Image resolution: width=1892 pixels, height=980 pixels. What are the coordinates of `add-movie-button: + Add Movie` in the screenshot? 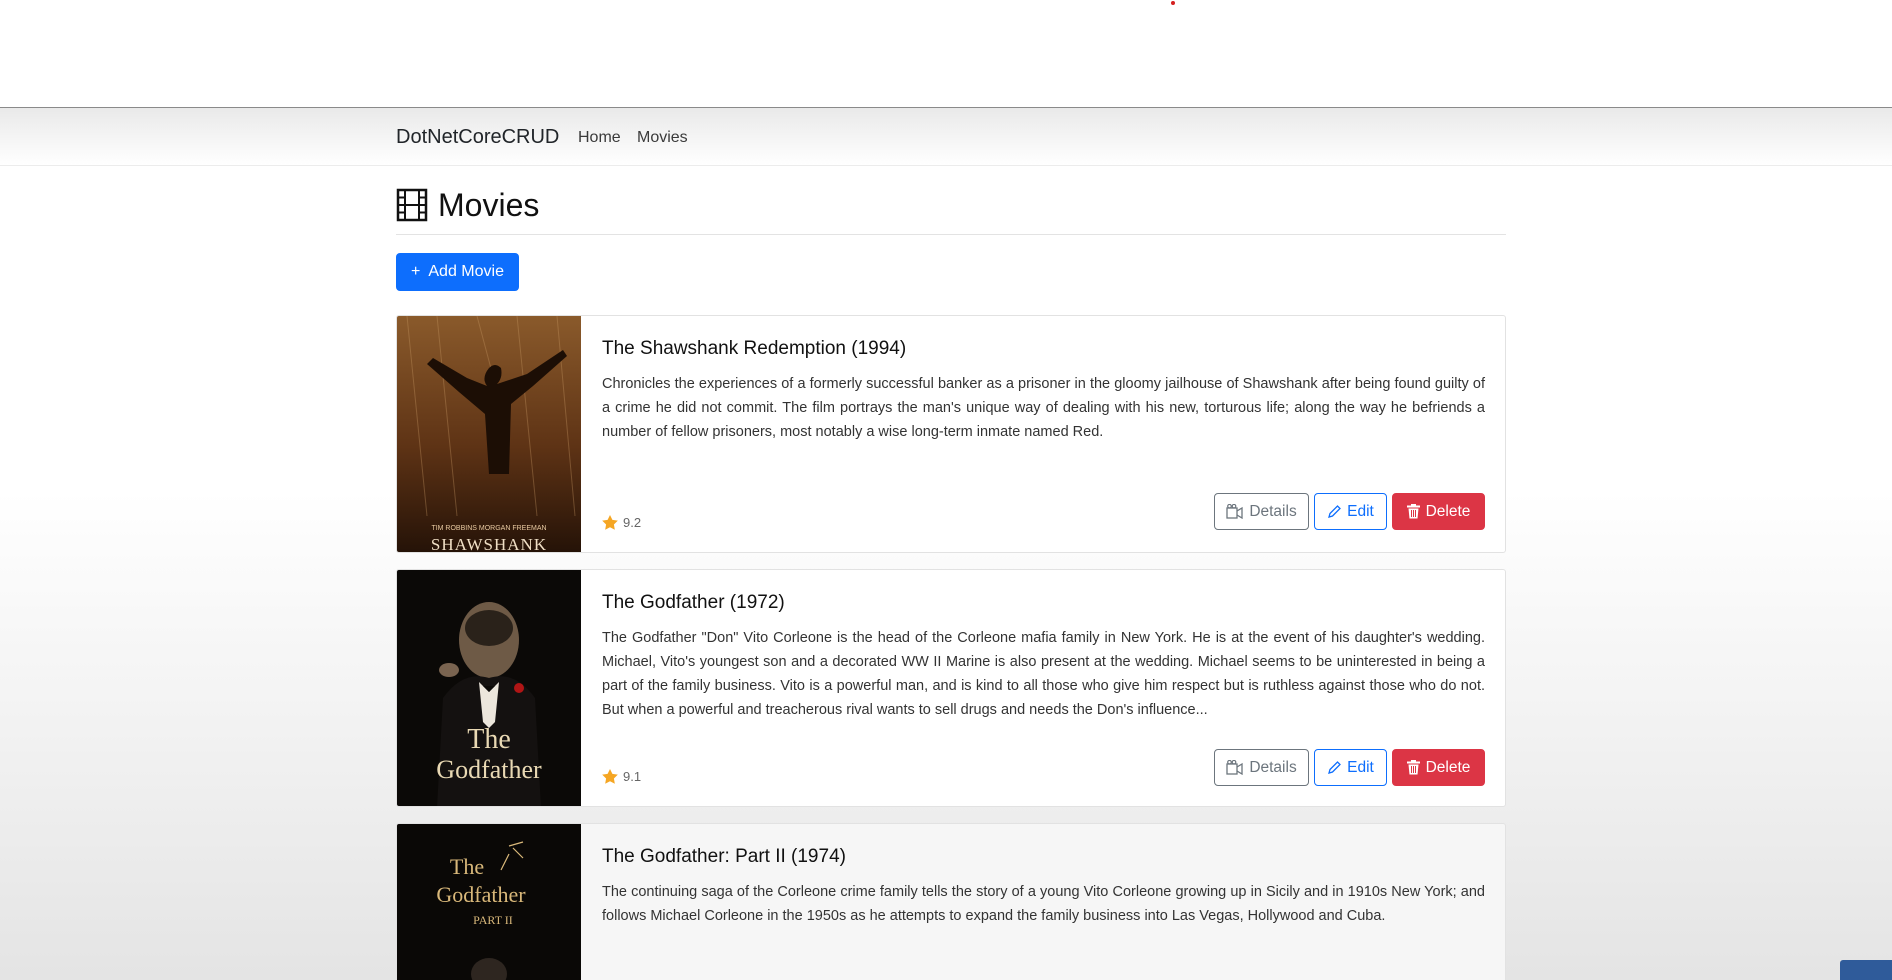 It's located at (457, 272).